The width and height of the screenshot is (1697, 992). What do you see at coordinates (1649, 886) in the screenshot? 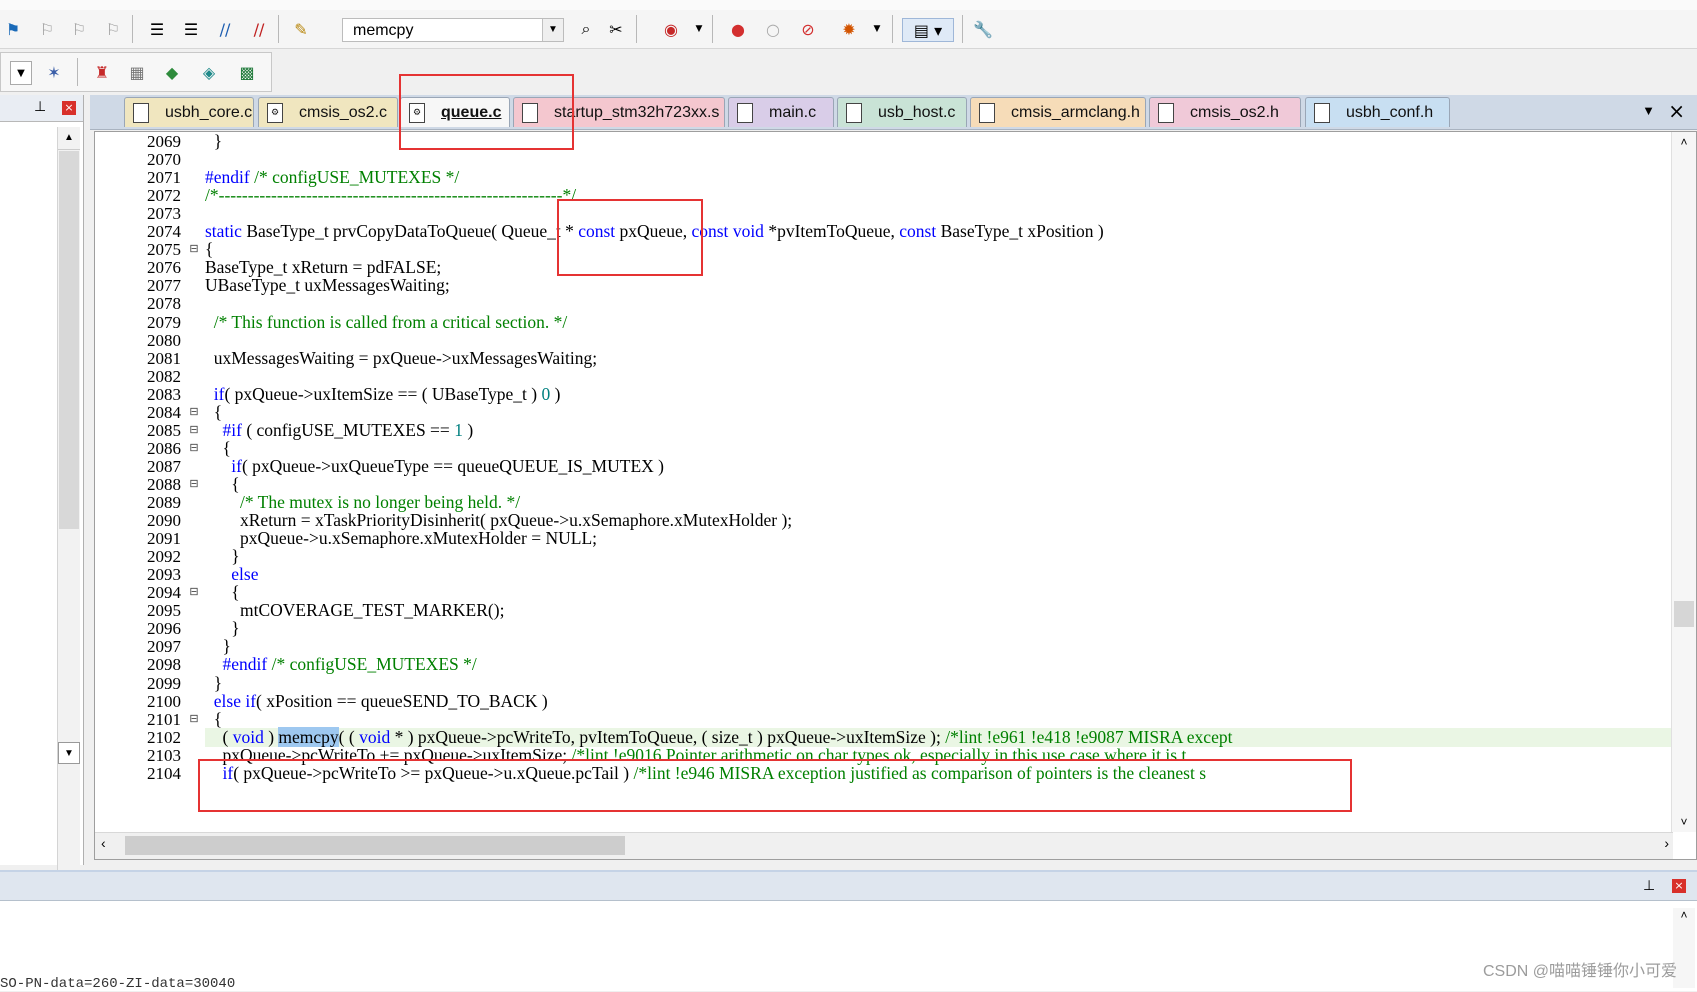
I see `pin-icon-2: ⊥` at bounding box center [1649, 886].